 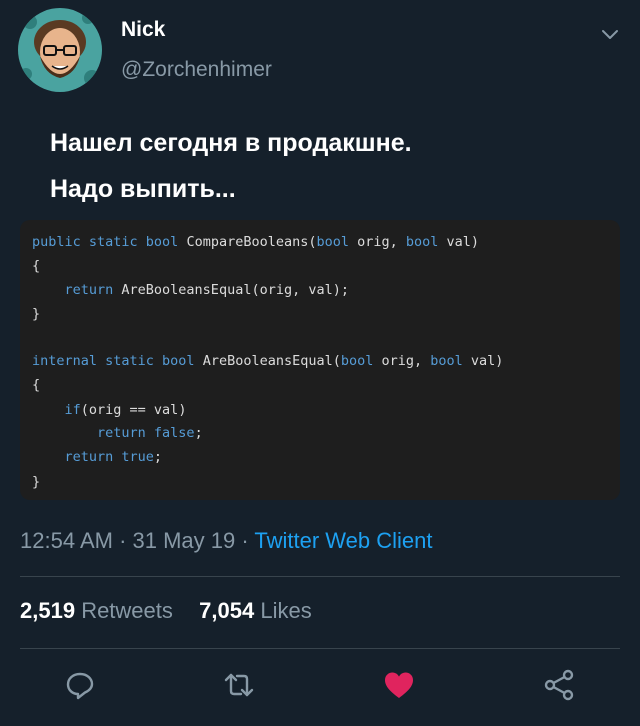 I want to click on code-line: if(orig == val), so click(x=109, y=410).